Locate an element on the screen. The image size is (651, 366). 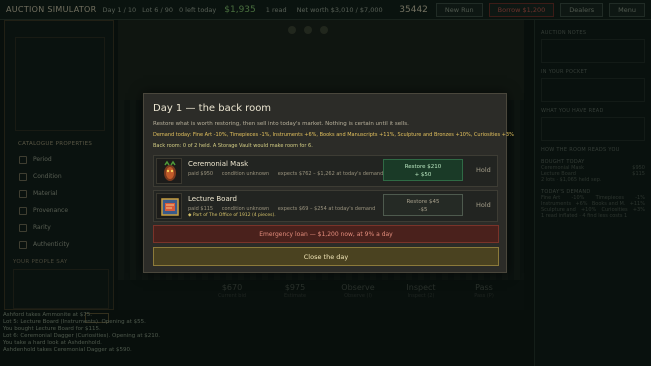
item-name: Ceremonial Mask is located at coordinates (218, 164).